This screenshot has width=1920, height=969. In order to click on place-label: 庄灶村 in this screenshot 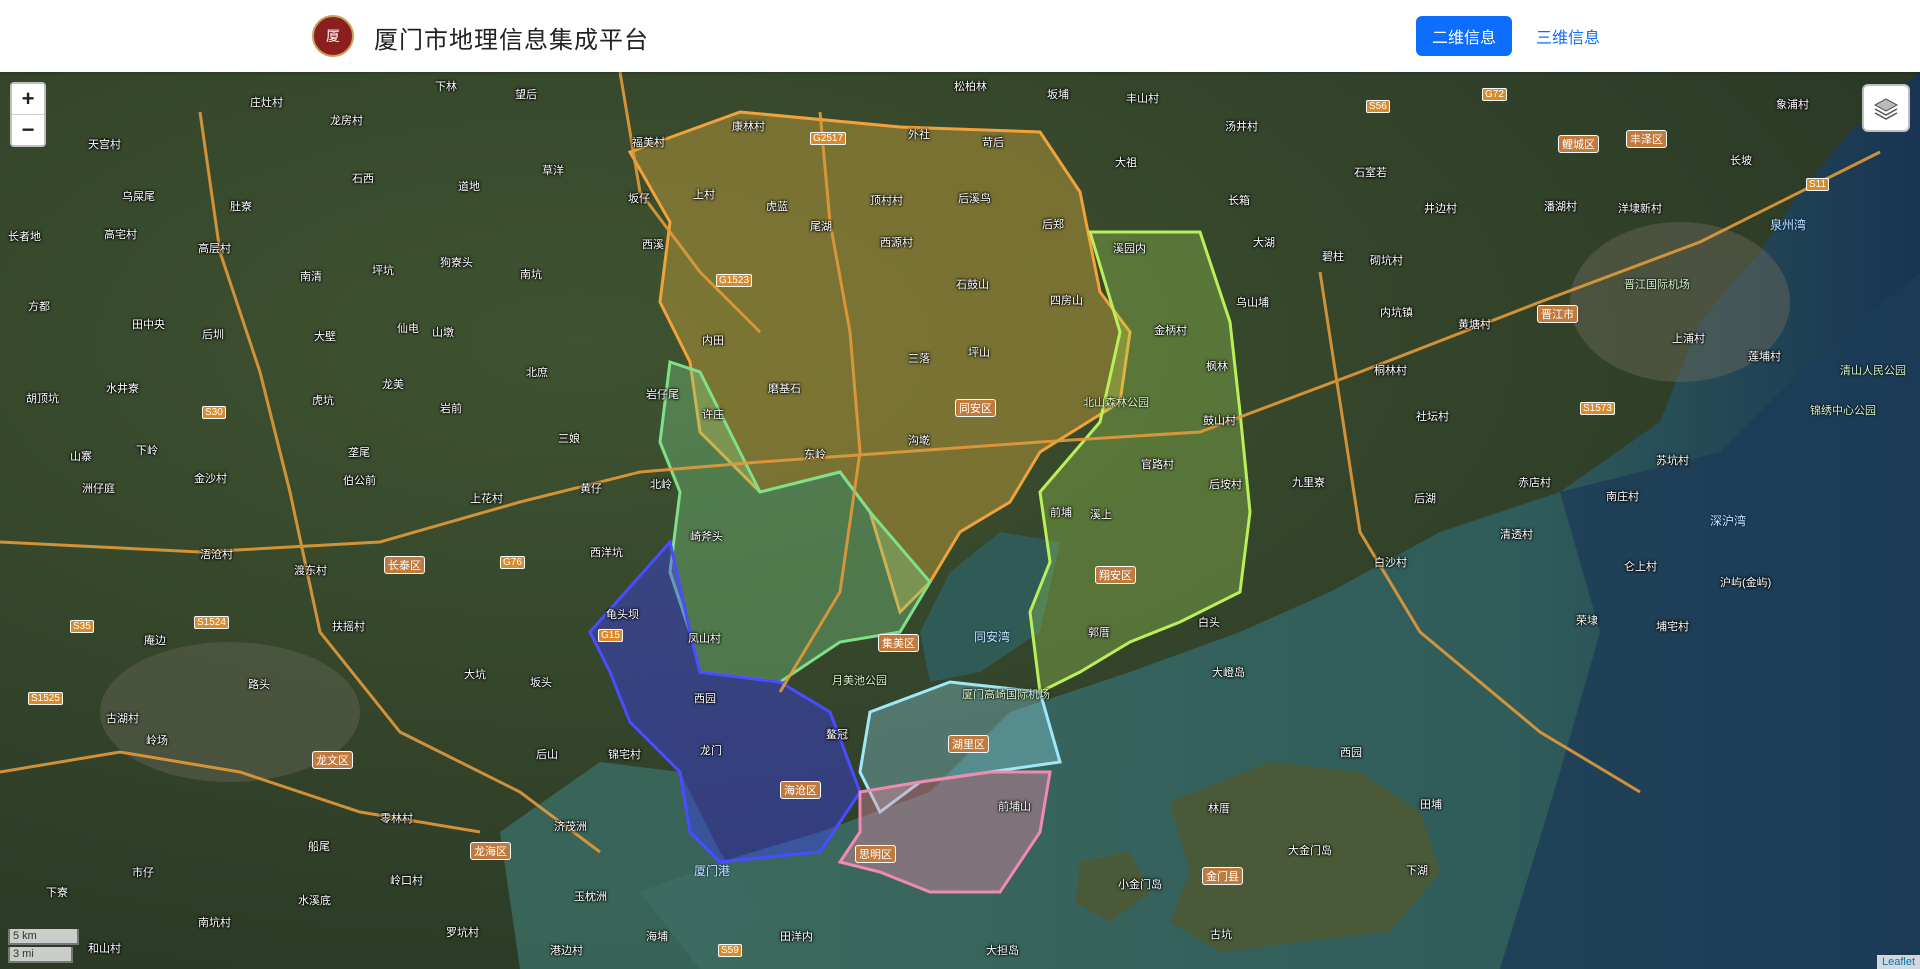, I will do `click(266, 103)`.